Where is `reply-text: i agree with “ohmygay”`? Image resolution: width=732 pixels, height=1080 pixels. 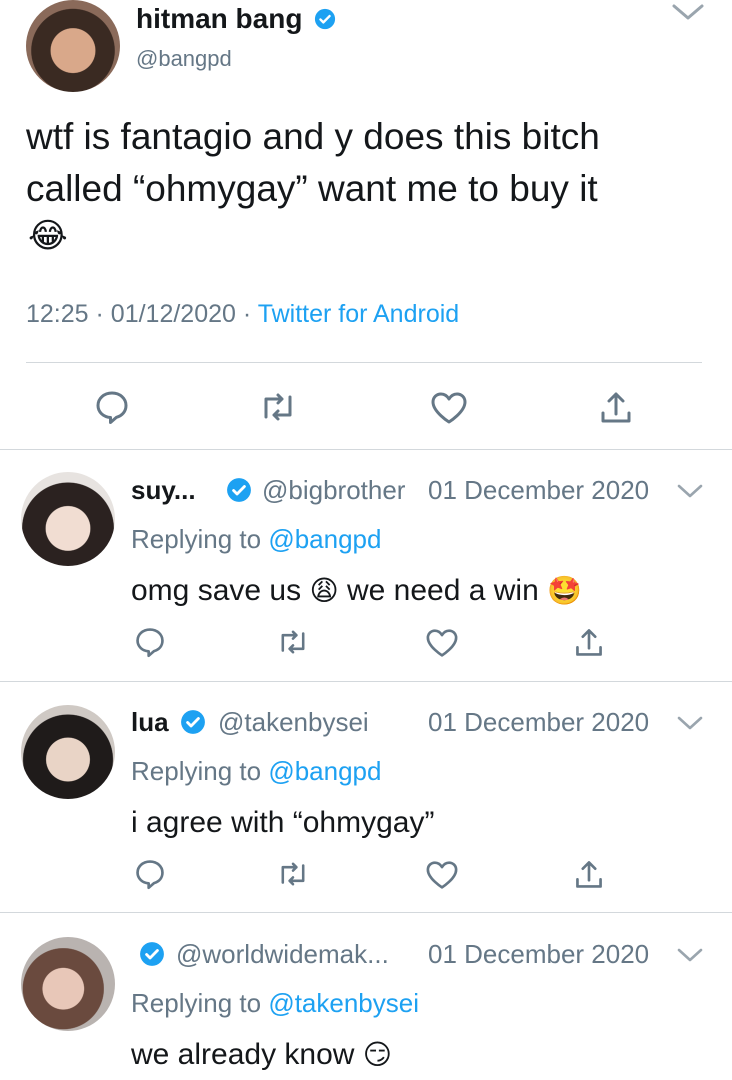
reply-text: i agree with “ohmygay” is located at coordinates (283, 822).